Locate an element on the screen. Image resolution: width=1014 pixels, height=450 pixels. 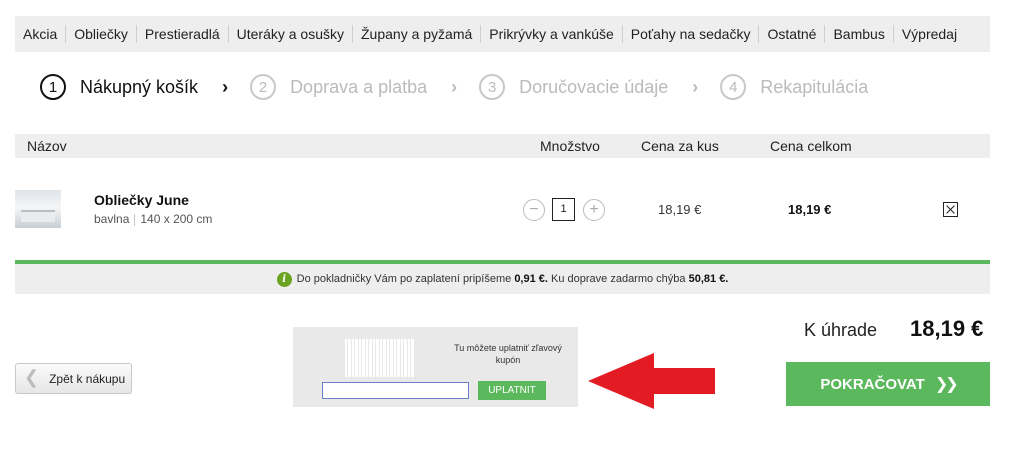
column-quantity: Množstvo is located at coordinates (570, 146).